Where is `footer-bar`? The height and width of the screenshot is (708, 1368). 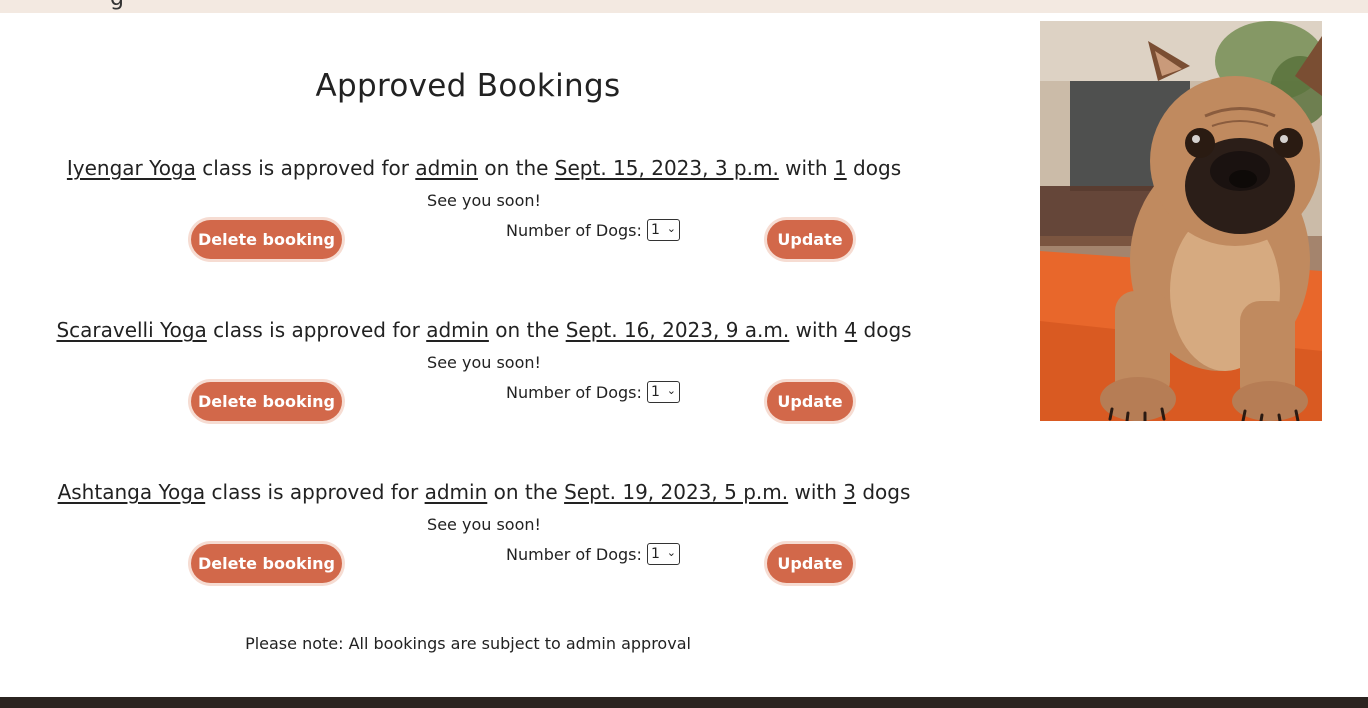 footer-bar is located at coordinates (684, 702).